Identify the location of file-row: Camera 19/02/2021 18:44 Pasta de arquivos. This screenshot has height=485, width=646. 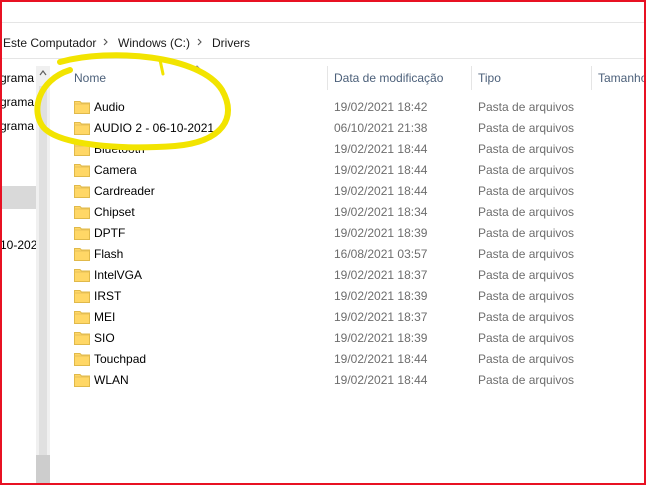
(355, 170).